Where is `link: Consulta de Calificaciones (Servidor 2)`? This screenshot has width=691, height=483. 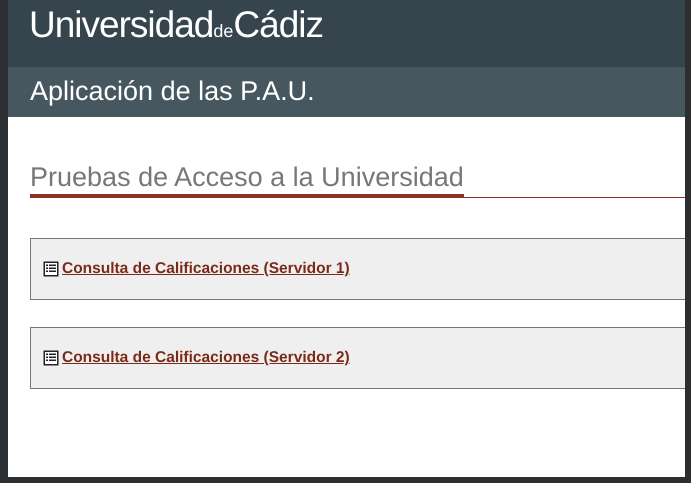
link: Consulta de Calificaciones (Servidor 2) is located at coordinates (206, 358).